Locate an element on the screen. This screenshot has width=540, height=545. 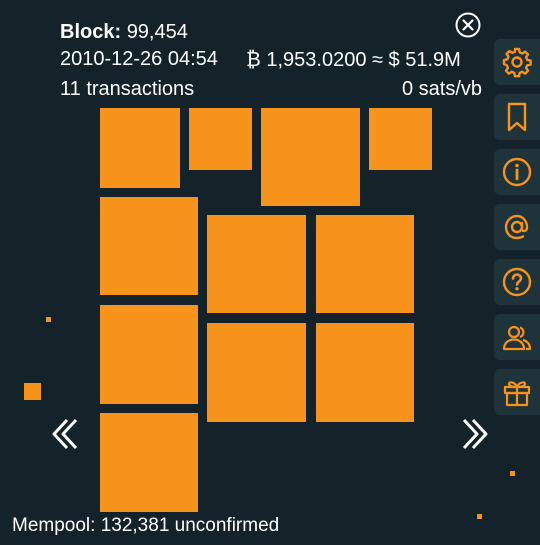
help-icon is located at coordinates (517, 282).